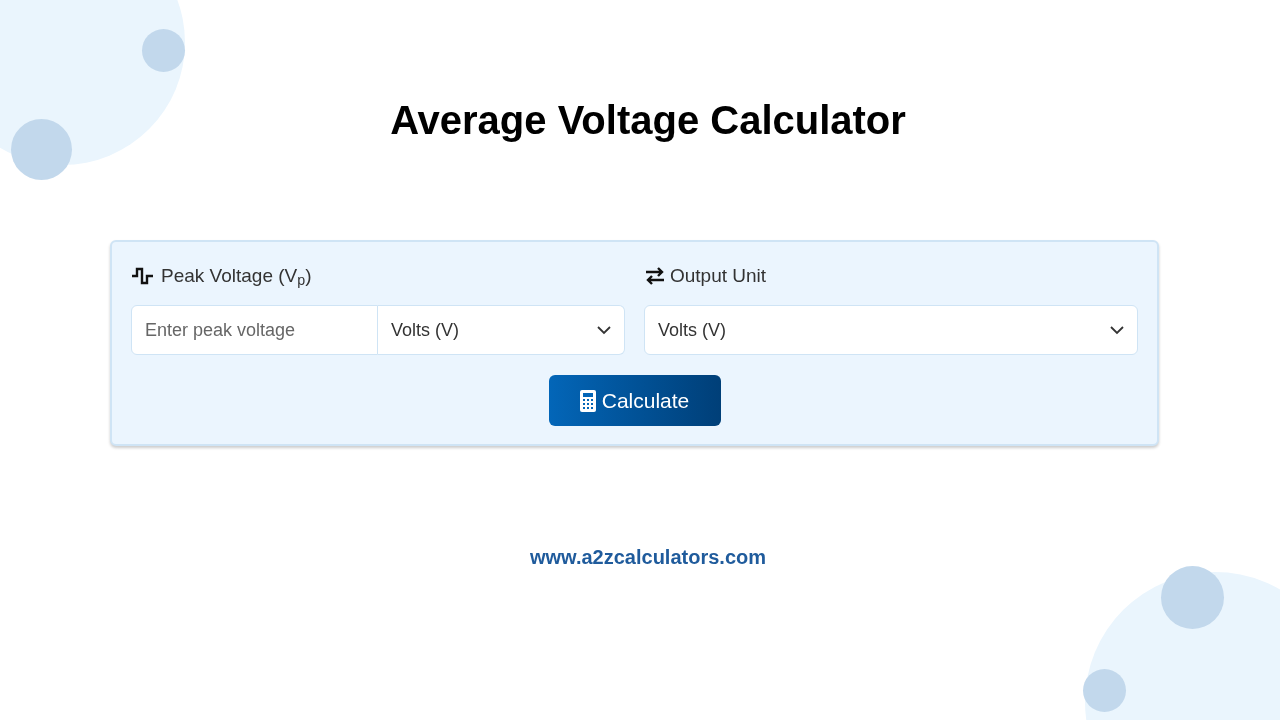  What do you see at coordinates (634, 400) in the screenshot?
I see `calculate-button: Calculate` at bounding box center [634, 400].